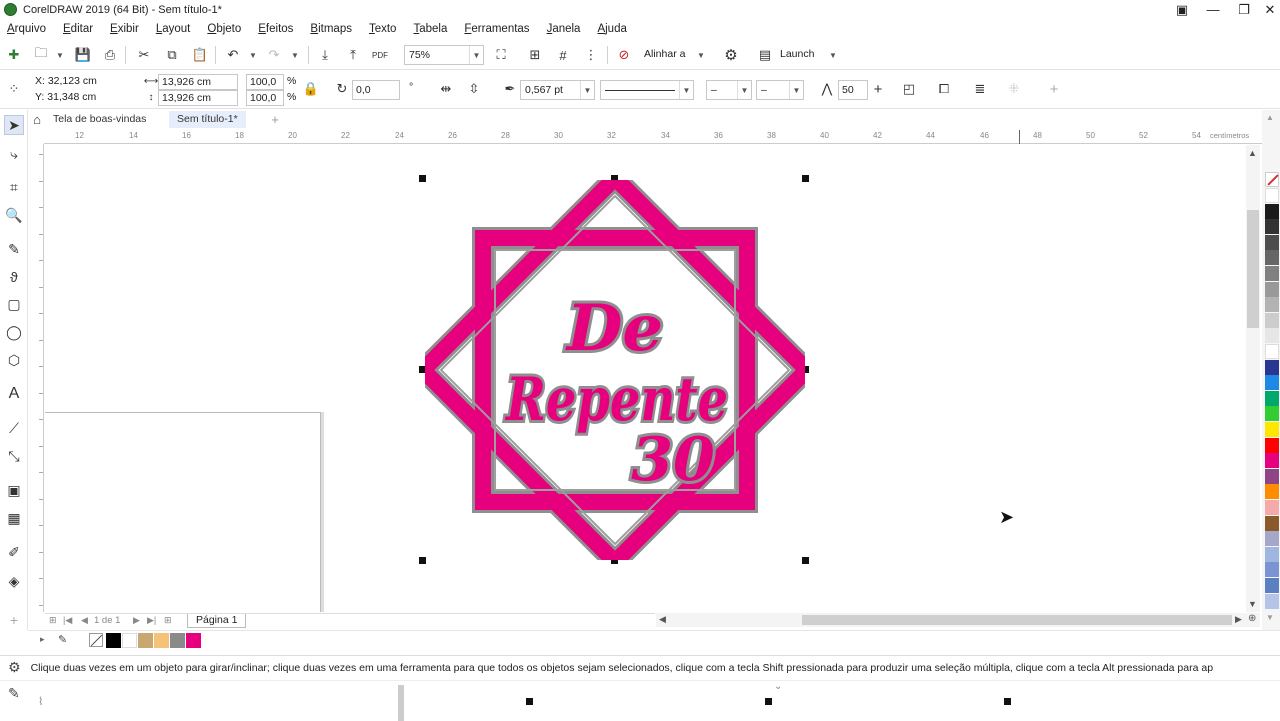  I want to click on align-dropdown-icon: ▼, so click(701, 55).